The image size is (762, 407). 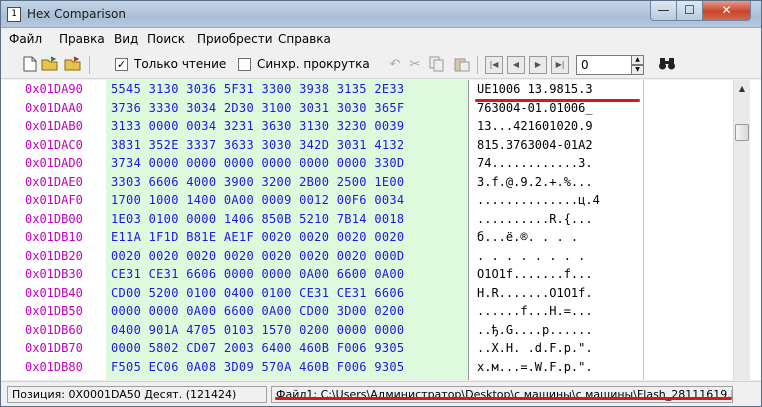 I want to click on binoculars-icon, so click(x=667, y=66).